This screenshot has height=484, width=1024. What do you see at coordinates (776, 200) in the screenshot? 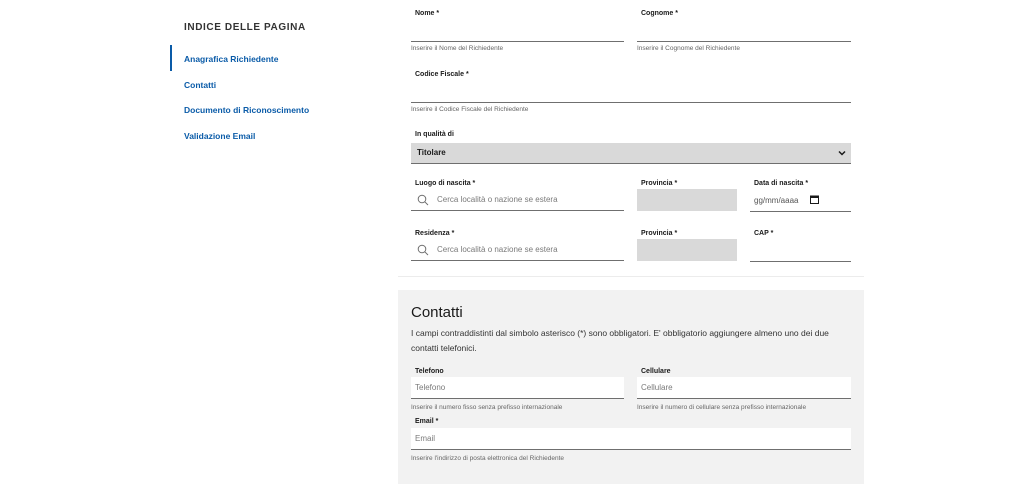
I see `data-nascita-placeholder: gg/mm/aaaa` at bounding box center [776, 200].